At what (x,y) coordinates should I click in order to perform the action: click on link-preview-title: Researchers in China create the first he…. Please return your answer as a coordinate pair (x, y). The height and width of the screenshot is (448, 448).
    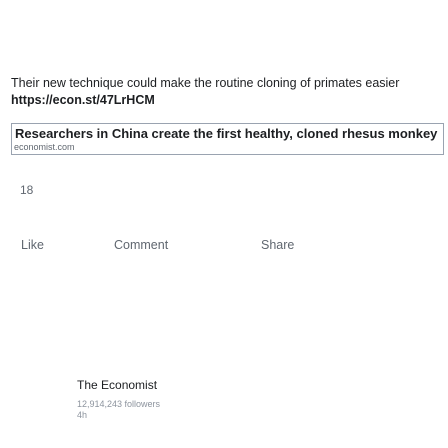
    Looking at the image, I should click on (226, 133).